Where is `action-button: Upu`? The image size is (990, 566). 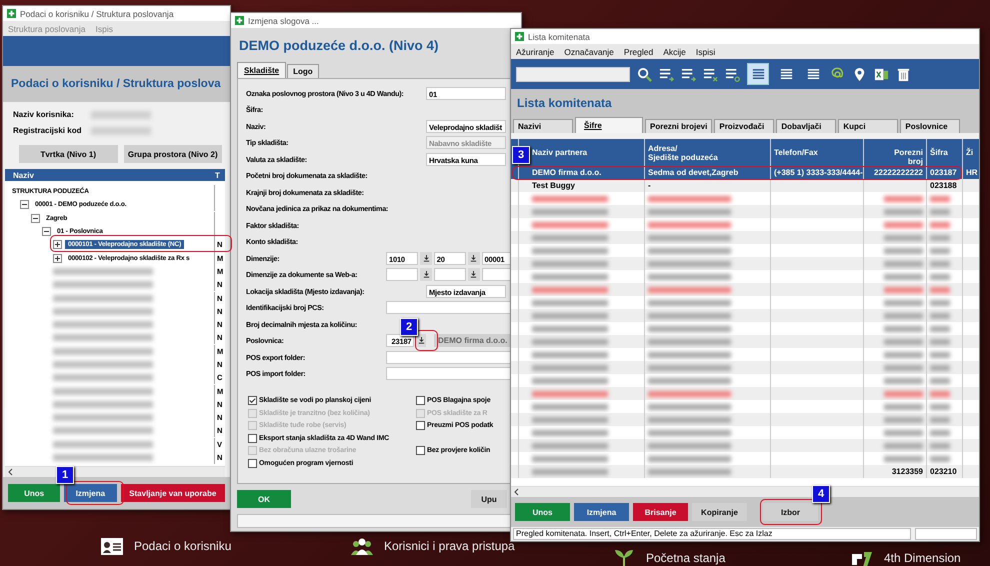
action-button: Upu is located at coordinates (489, 499).